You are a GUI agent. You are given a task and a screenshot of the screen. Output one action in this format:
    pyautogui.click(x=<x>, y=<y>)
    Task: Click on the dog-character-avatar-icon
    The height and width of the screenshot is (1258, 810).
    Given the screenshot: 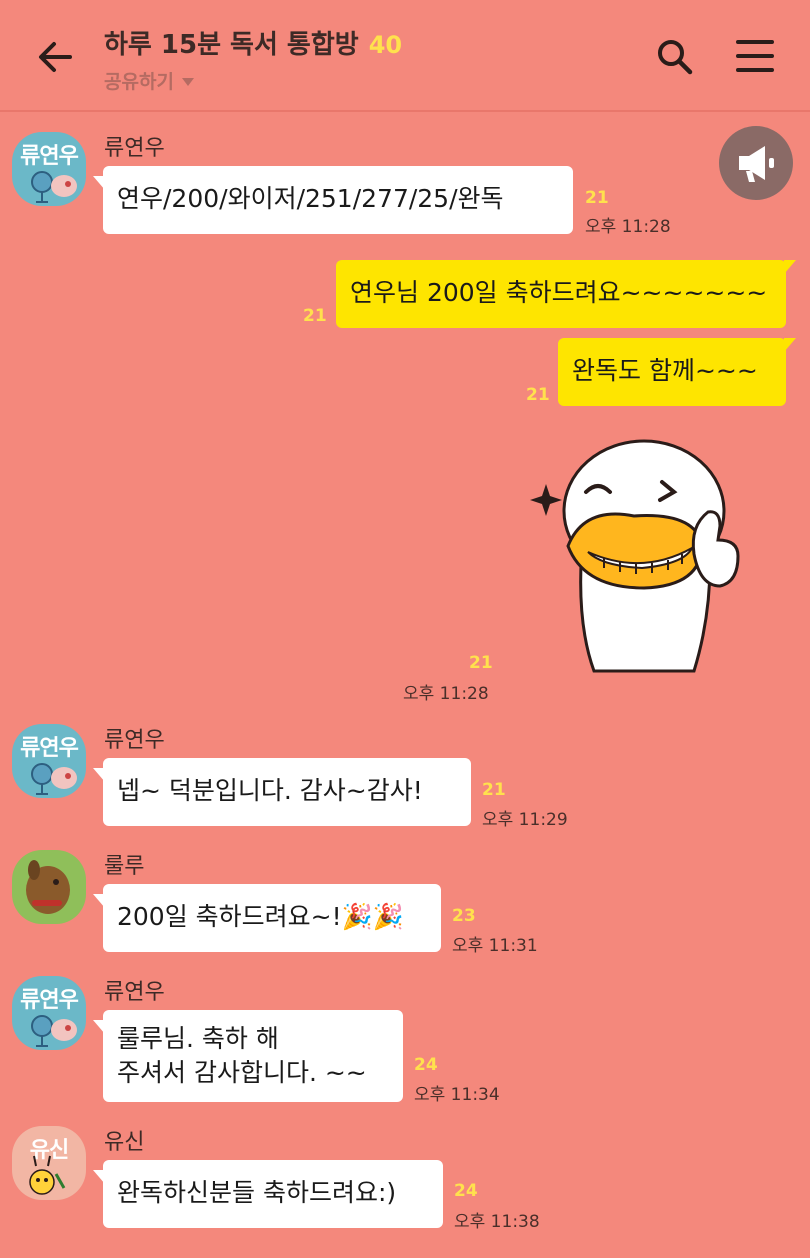 What is the action you would take?
    pyautogui.click(x=48, y=887)
    